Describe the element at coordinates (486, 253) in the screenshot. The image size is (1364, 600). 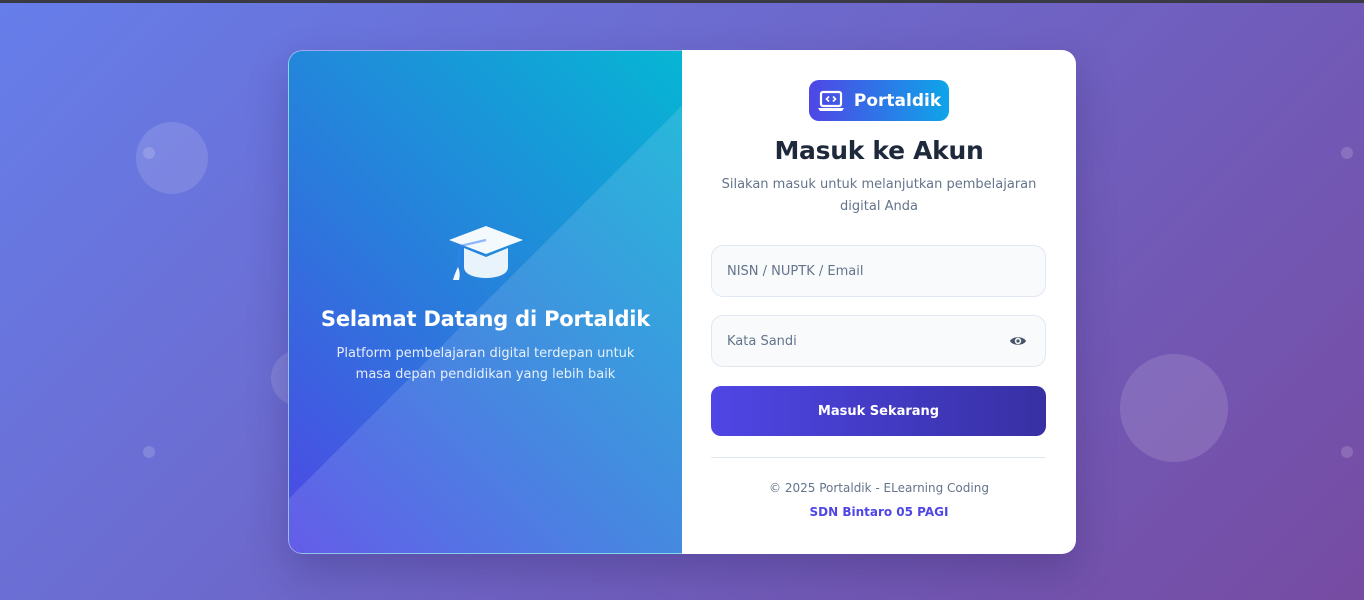
I see `graduation-cap-icon` at that location.